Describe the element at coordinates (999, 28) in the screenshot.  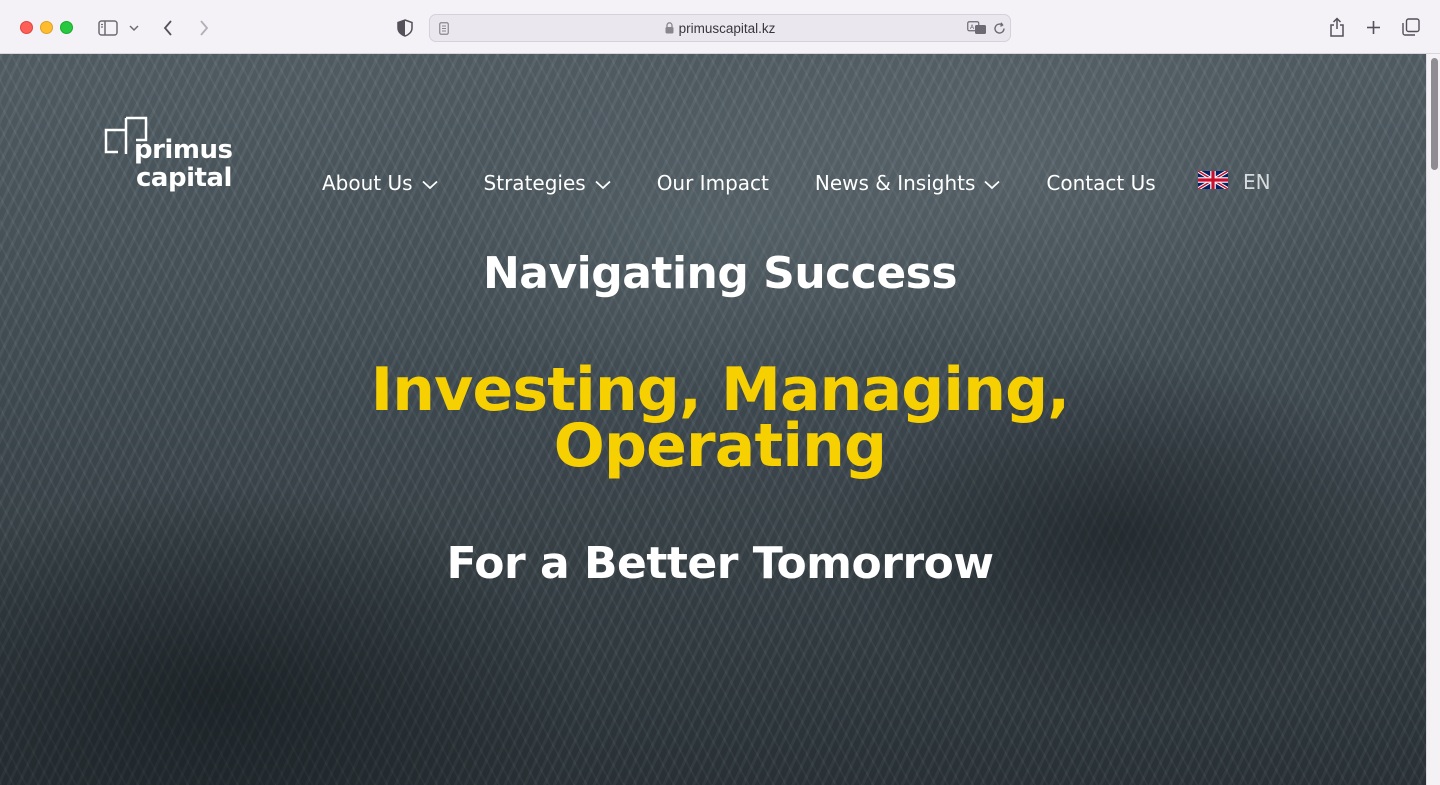
I see `reload-icon` at that location.